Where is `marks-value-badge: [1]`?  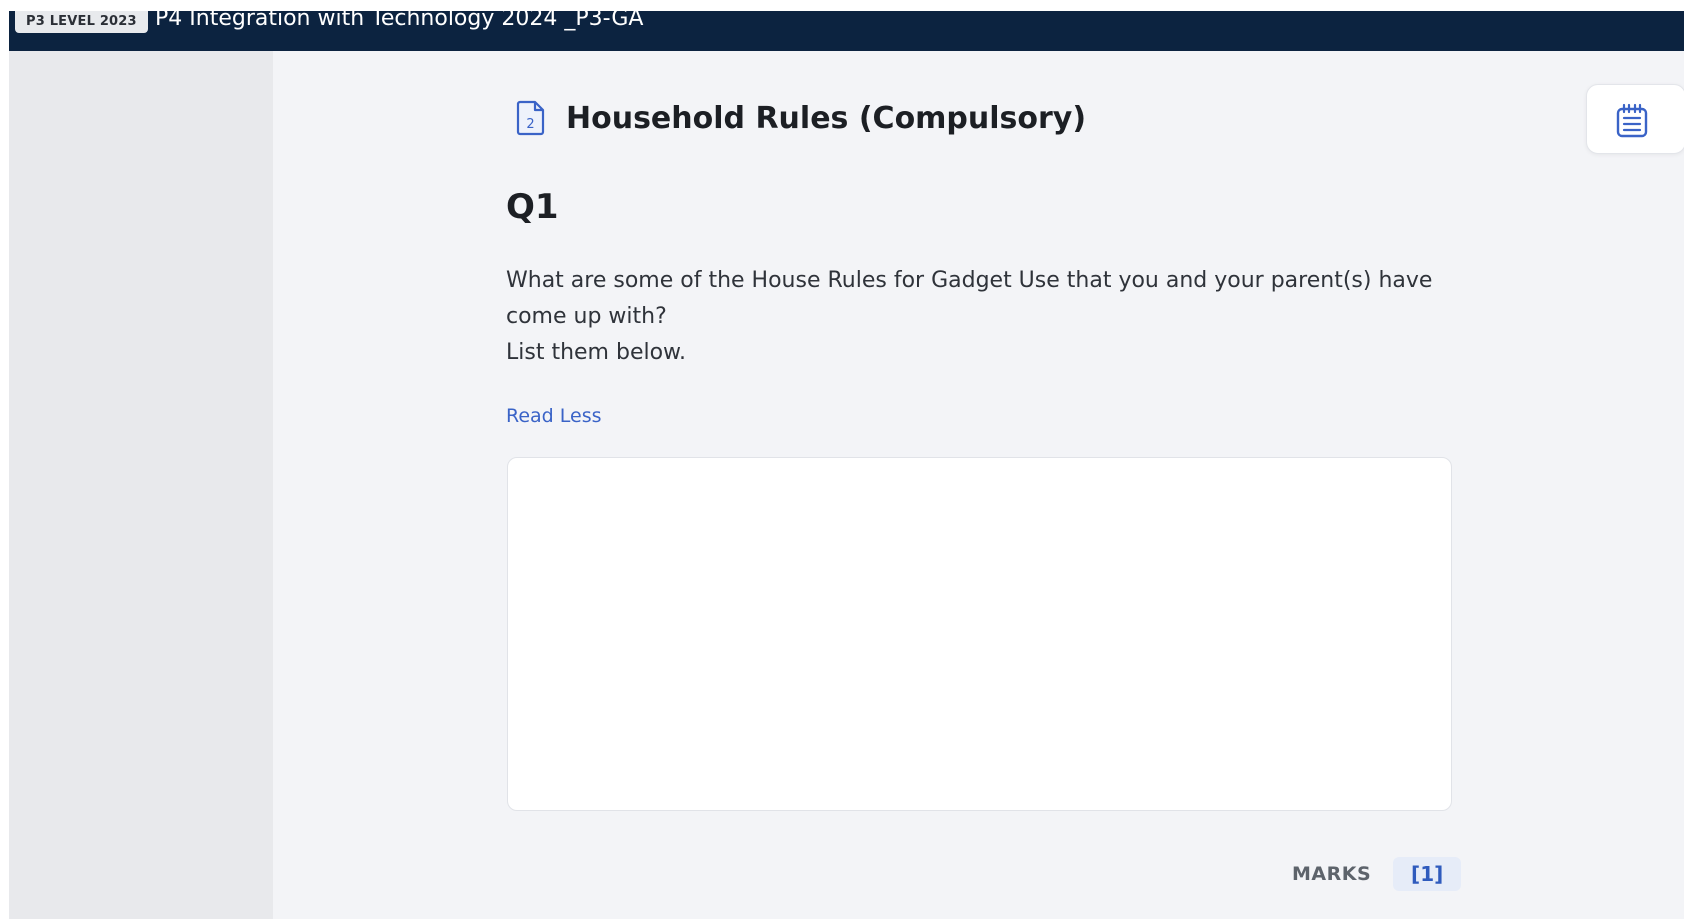 marks-value-badge: [1] is located at coordinates (1427, 874).